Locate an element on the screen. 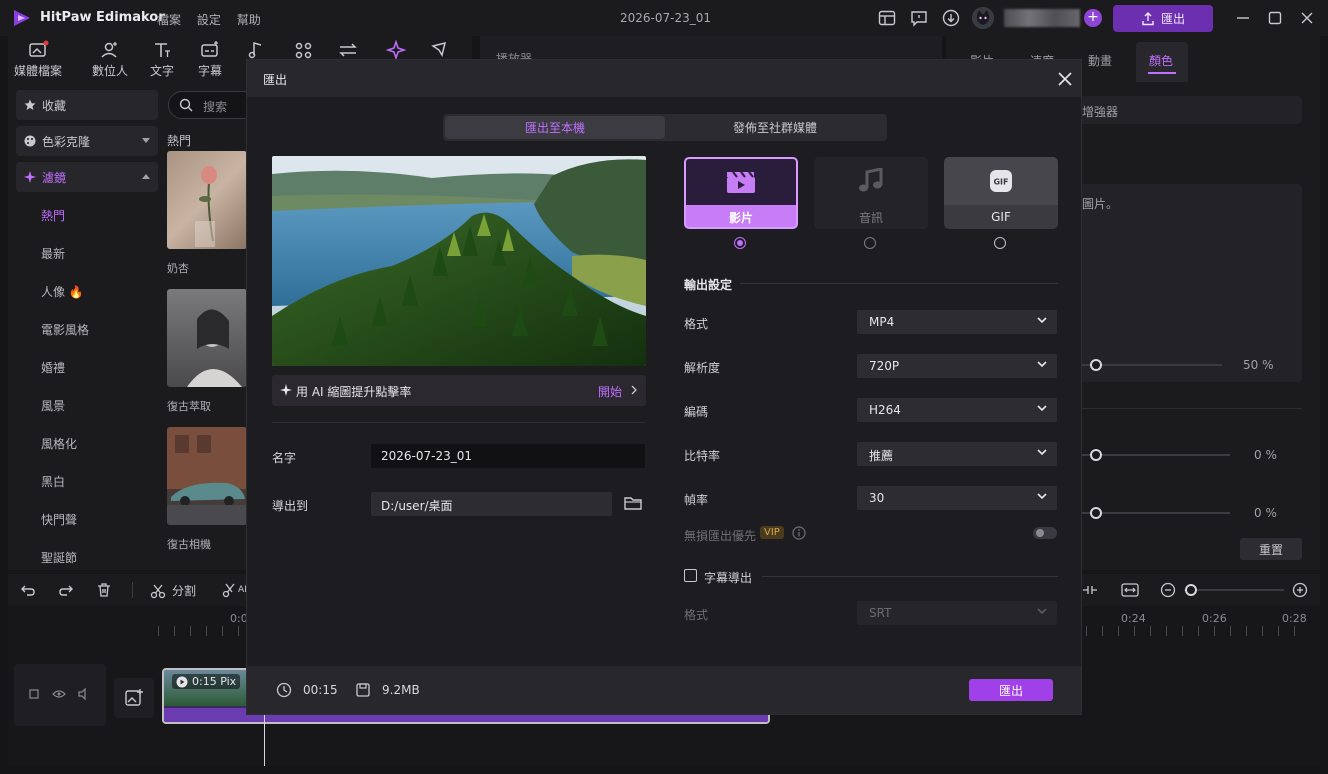  maximize-icon is located at coordinates (1275, 18).